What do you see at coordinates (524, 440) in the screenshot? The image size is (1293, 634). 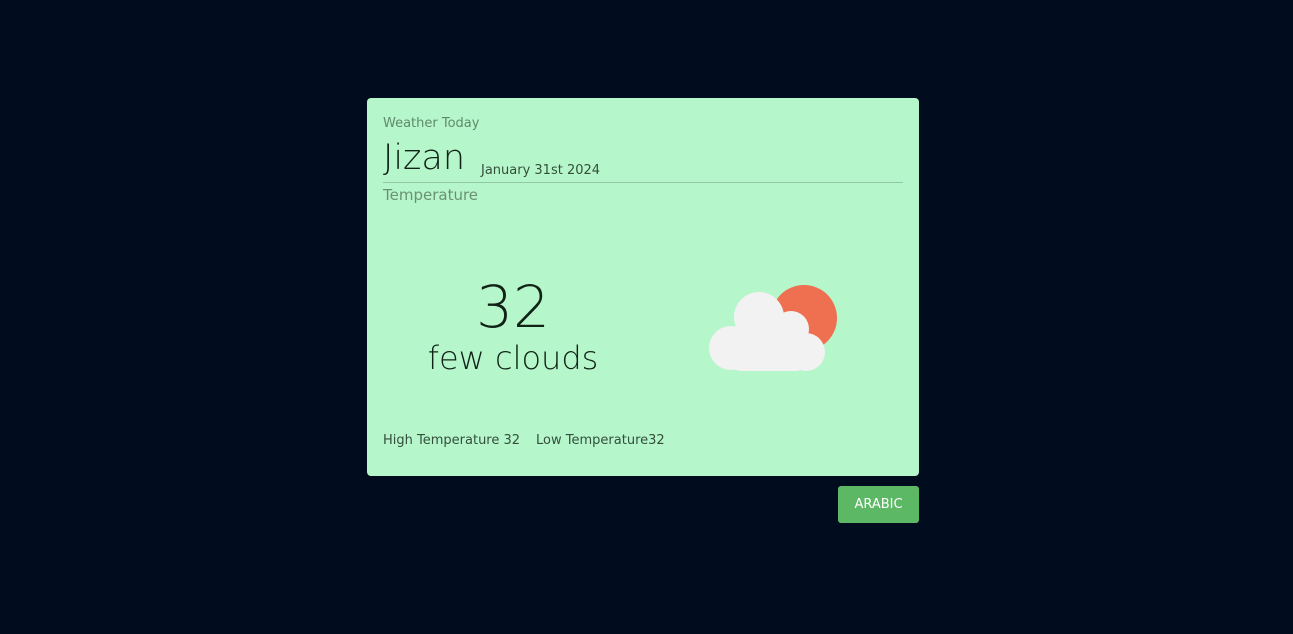 I see `temperature-range: High Temperature 32 Low Temperature32` at bounding box center [524, 440].